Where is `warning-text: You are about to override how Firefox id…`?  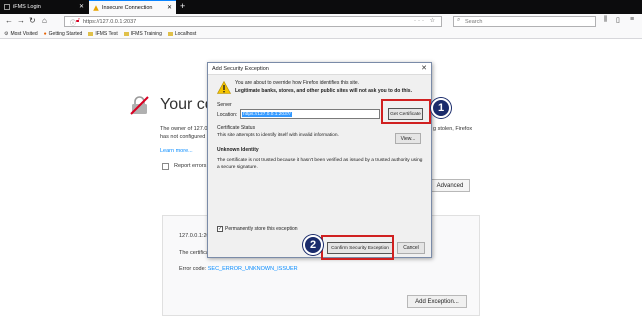
warning-text: You are about to override how Firefox id… is located at coordinates (297, 83).